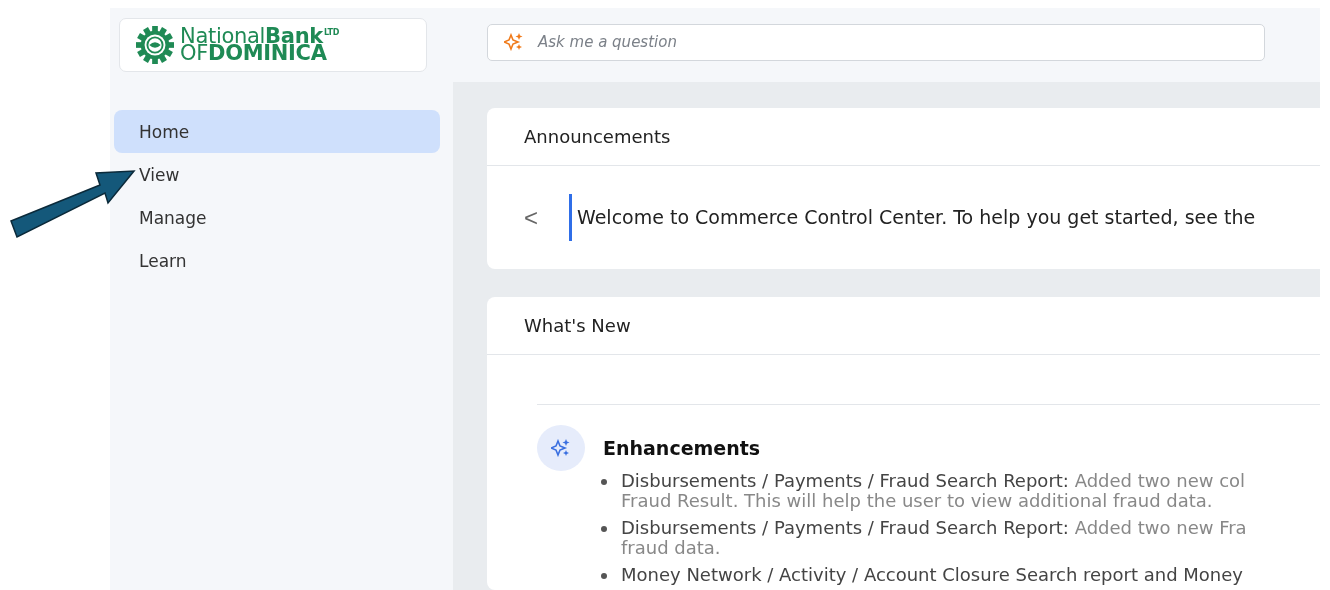 This screenshot has height=590, width=1330. Describe the element at coordinates (682, 448) in the screenshot. I see `section-title: Enhancements` at that location.